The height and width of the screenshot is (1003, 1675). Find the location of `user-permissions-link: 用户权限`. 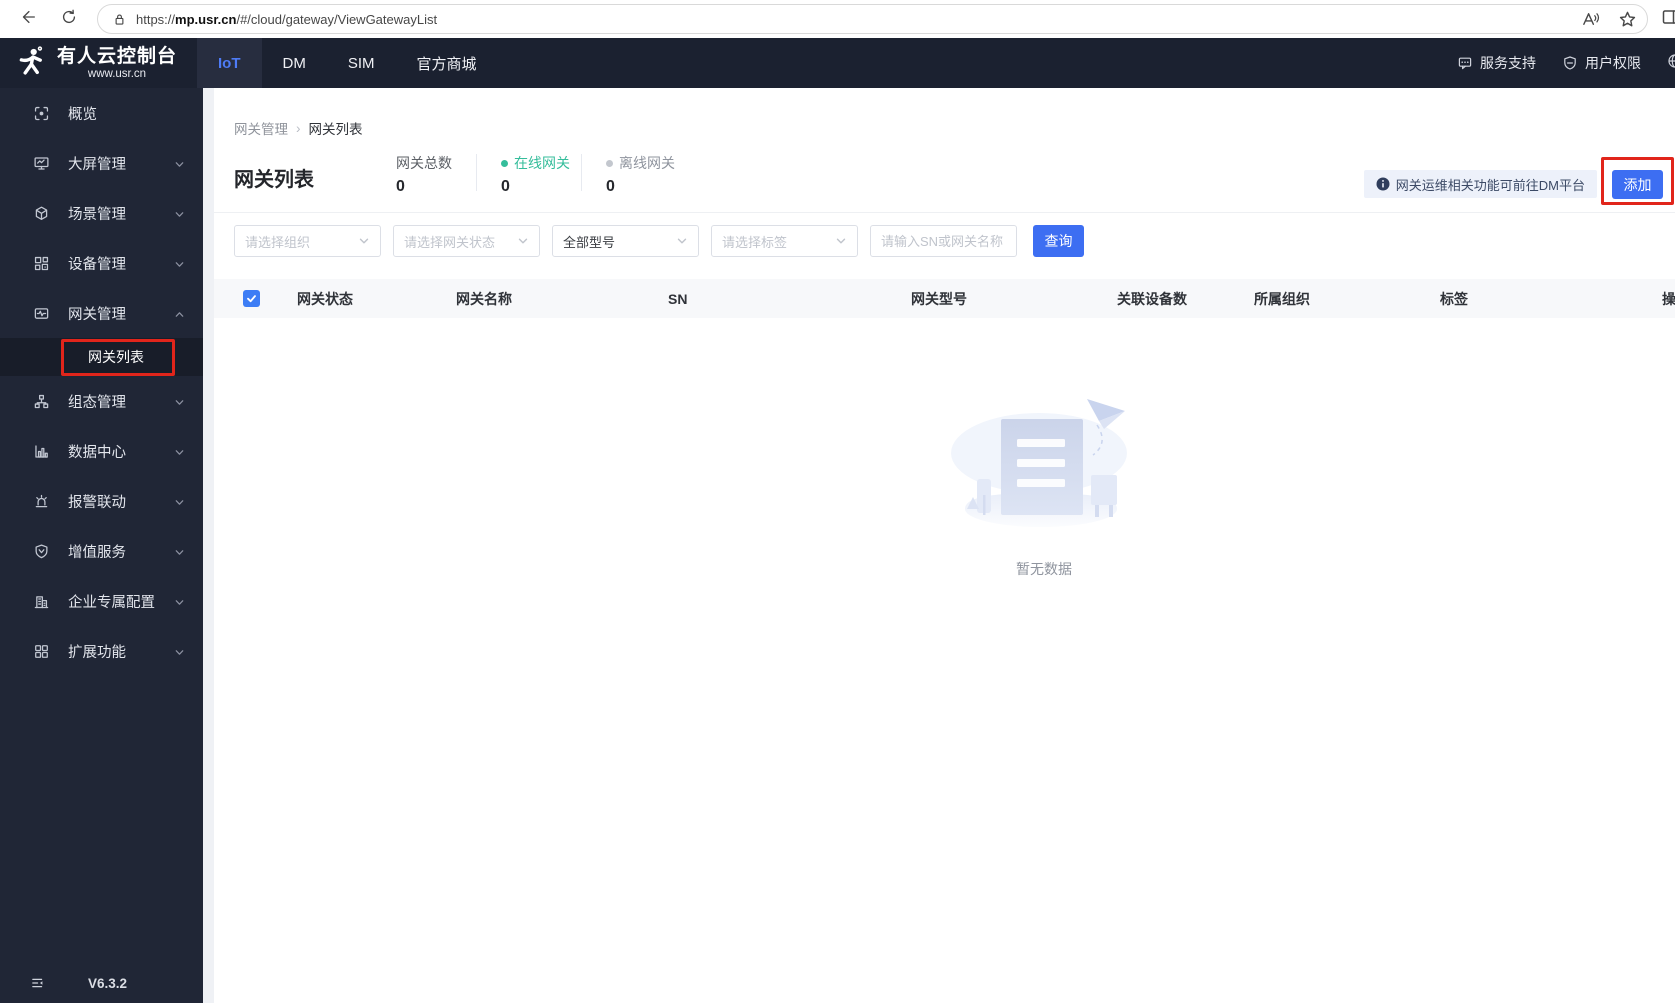

user-permissions-link: 用户权限 is located at coordinates (1601, 63).